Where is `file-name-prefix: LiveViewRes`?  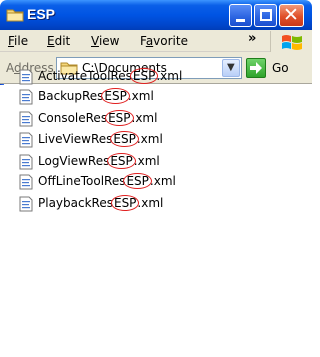 file-name-prefix: LiveViewRes is located at coordinates (75, 139).